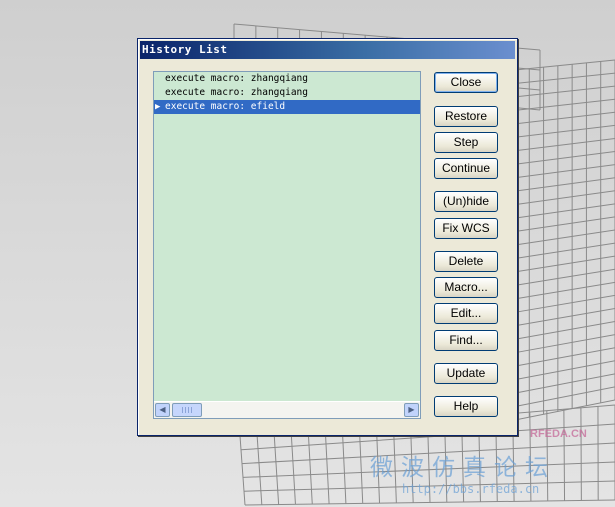 Image resolution: width=615 pixels, height=507 pixels. What do you see at coordinates (466, 228) in the screenshot?
I see `fix-wcs-button: Fix WCS` at bounding box center [466, 228].